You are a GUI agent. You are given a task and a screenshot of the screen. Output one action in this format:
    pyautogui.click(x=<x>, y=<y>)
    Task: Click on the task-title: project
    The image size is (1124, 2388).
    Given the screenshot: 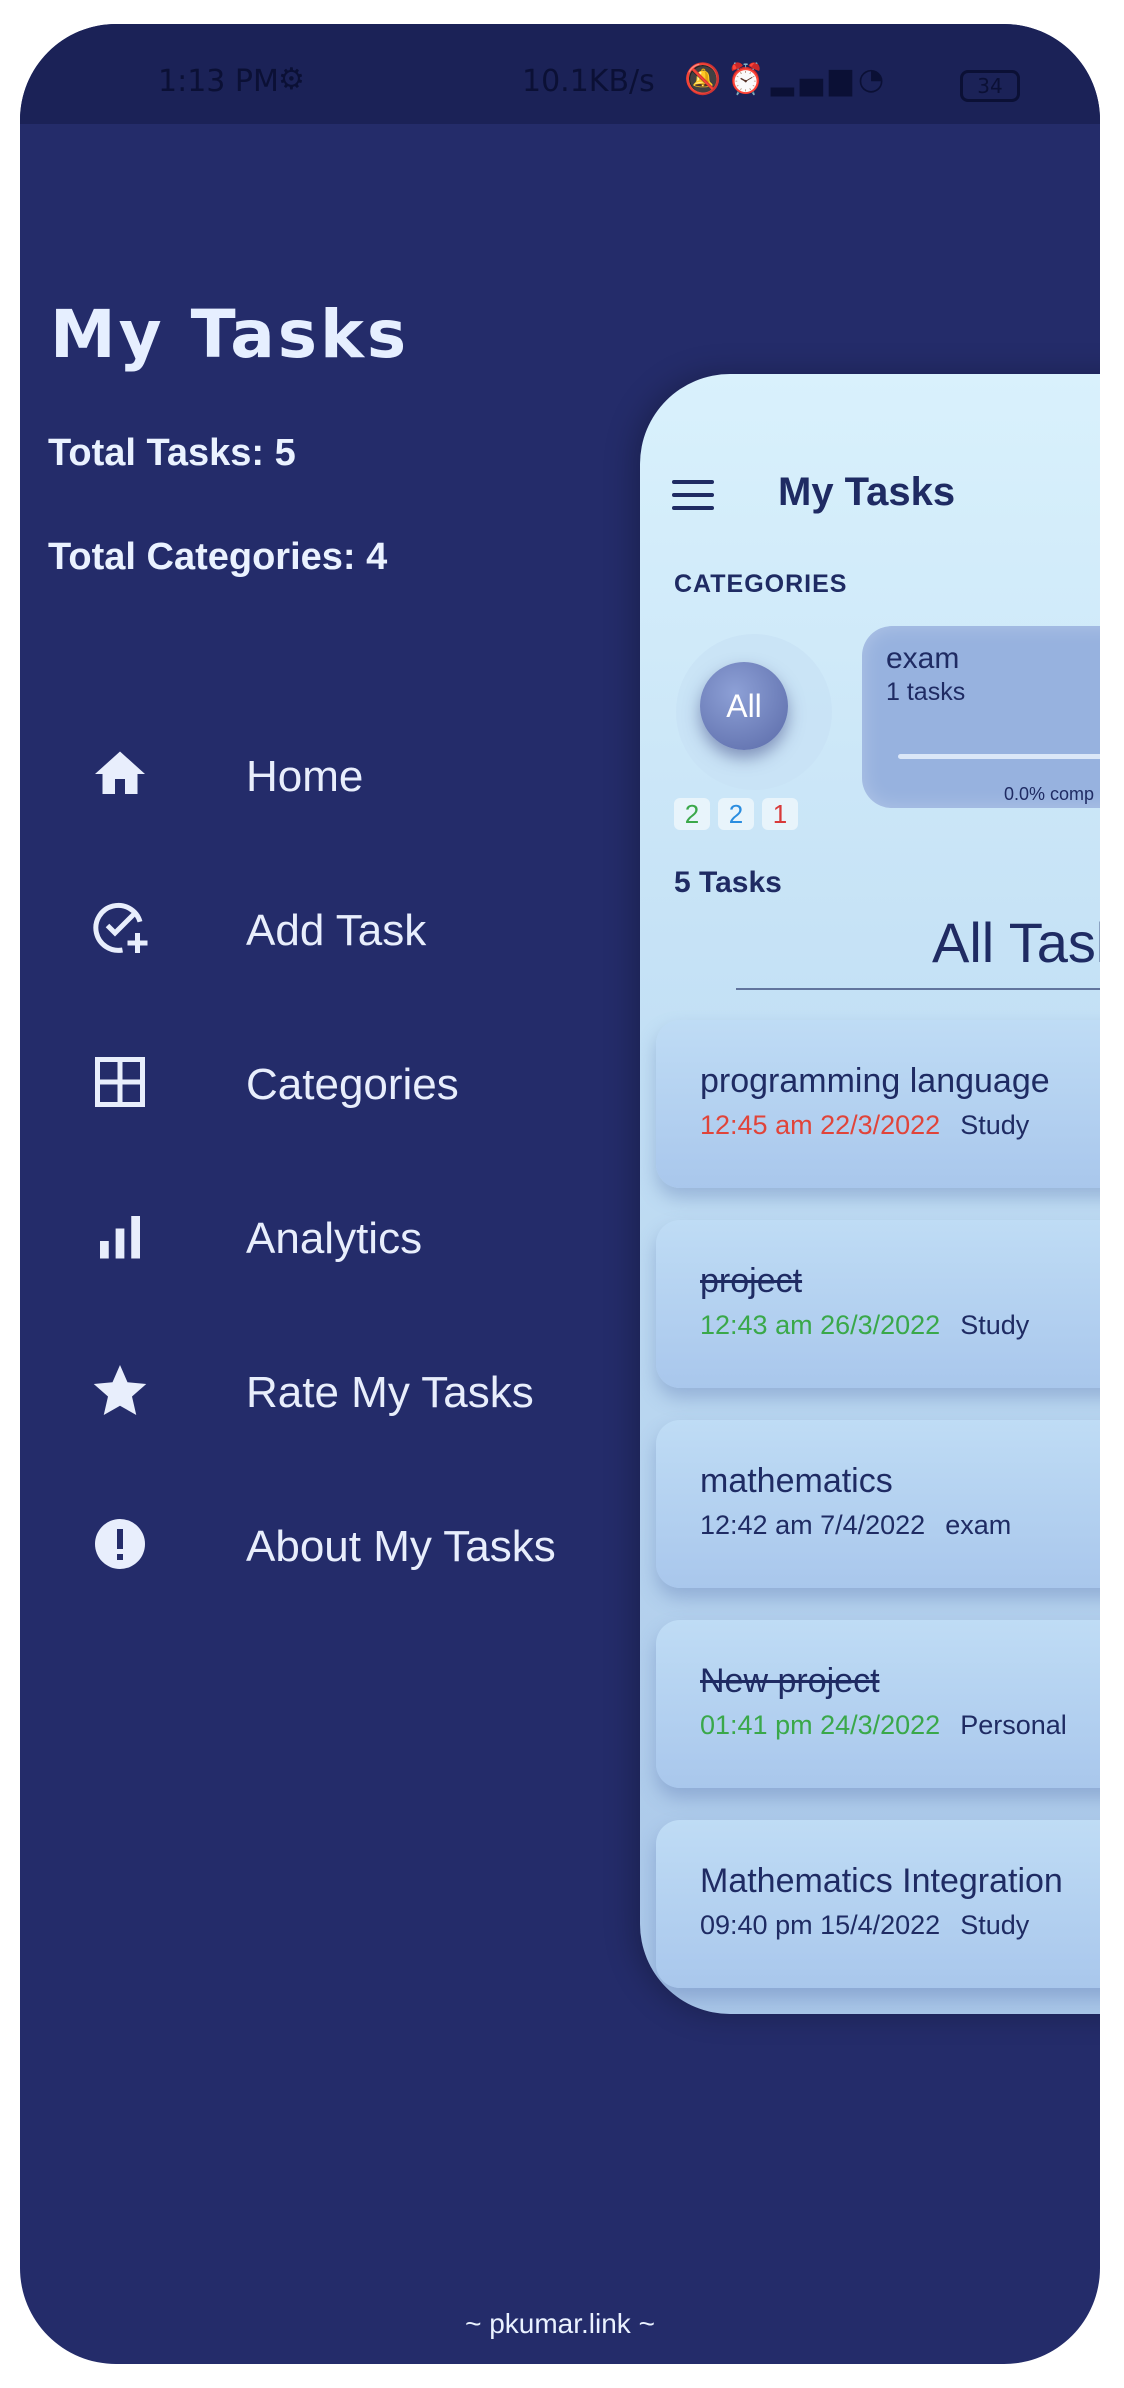 What is the action you would take?
    pyautogui.click(x=751, y=1281)
    